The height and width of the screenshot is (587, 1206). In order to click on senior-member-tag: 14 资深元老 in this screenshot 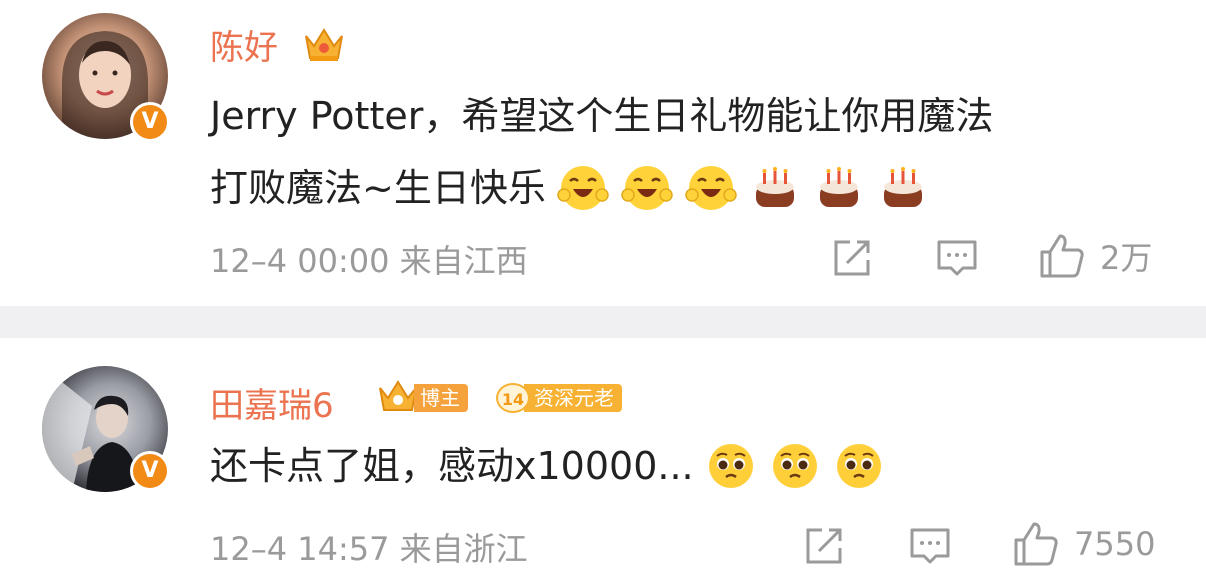, I will do `click(559, 398)`.